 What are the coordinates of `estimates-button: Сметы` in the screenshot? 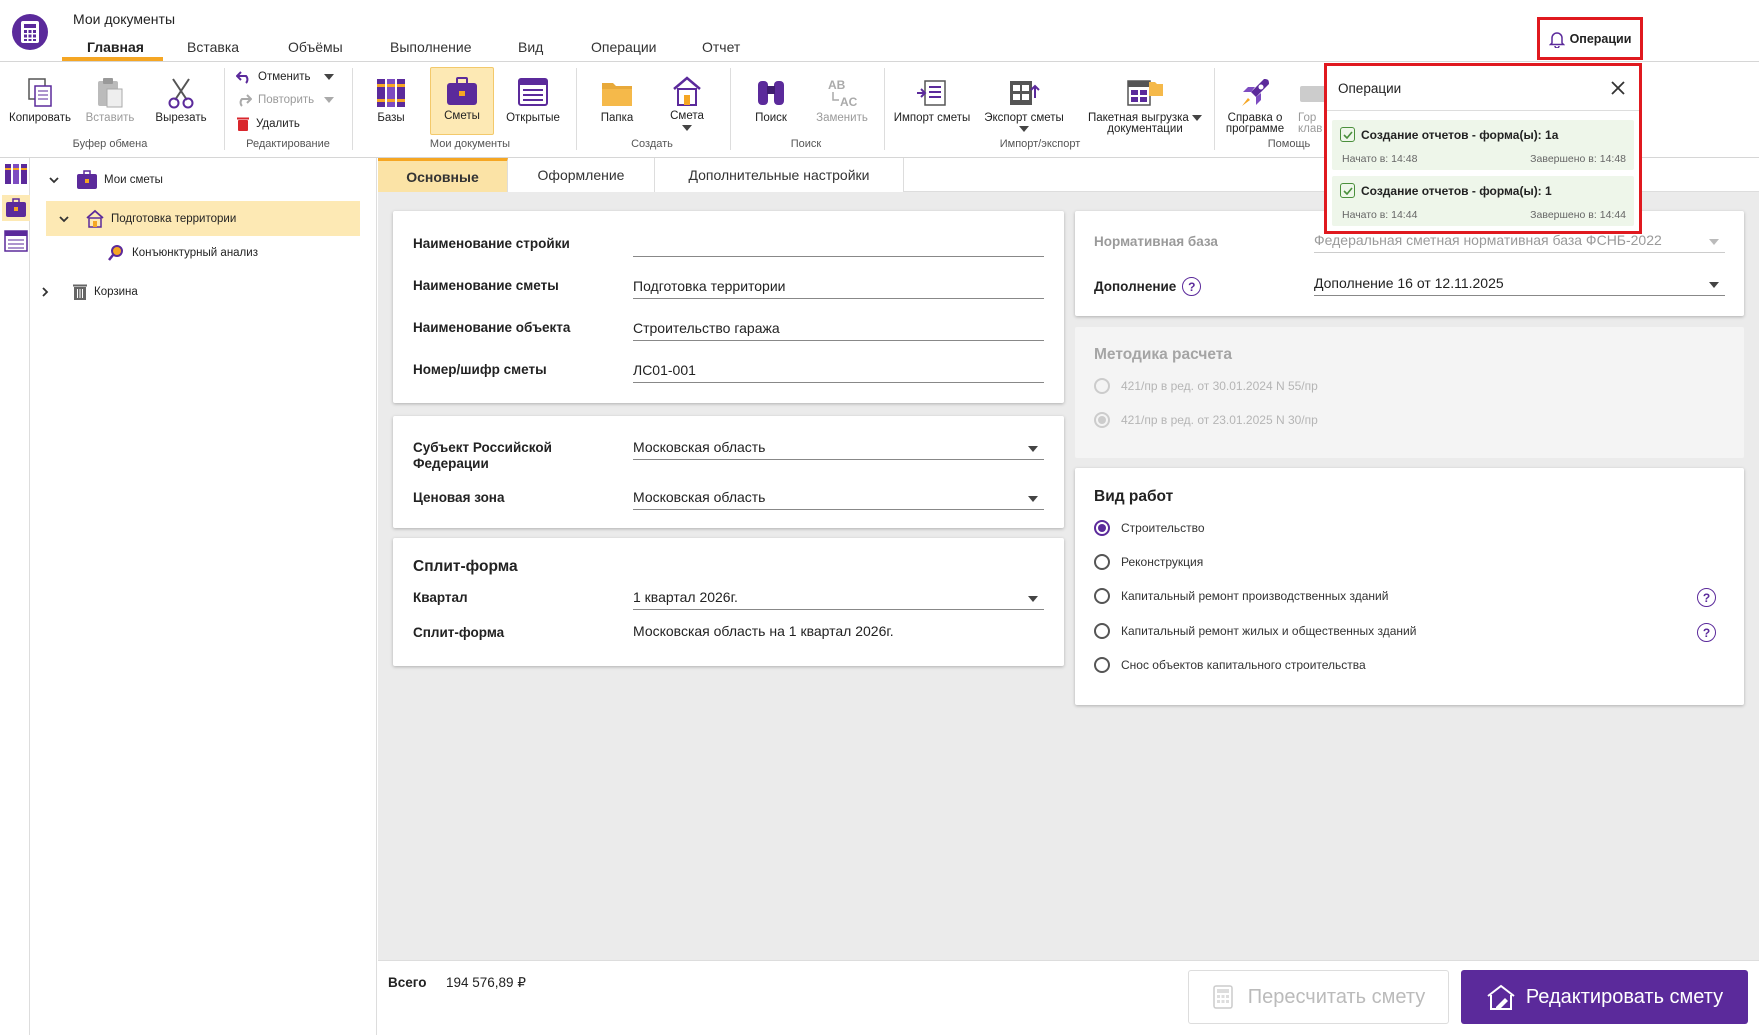 It's located at (462, 101).